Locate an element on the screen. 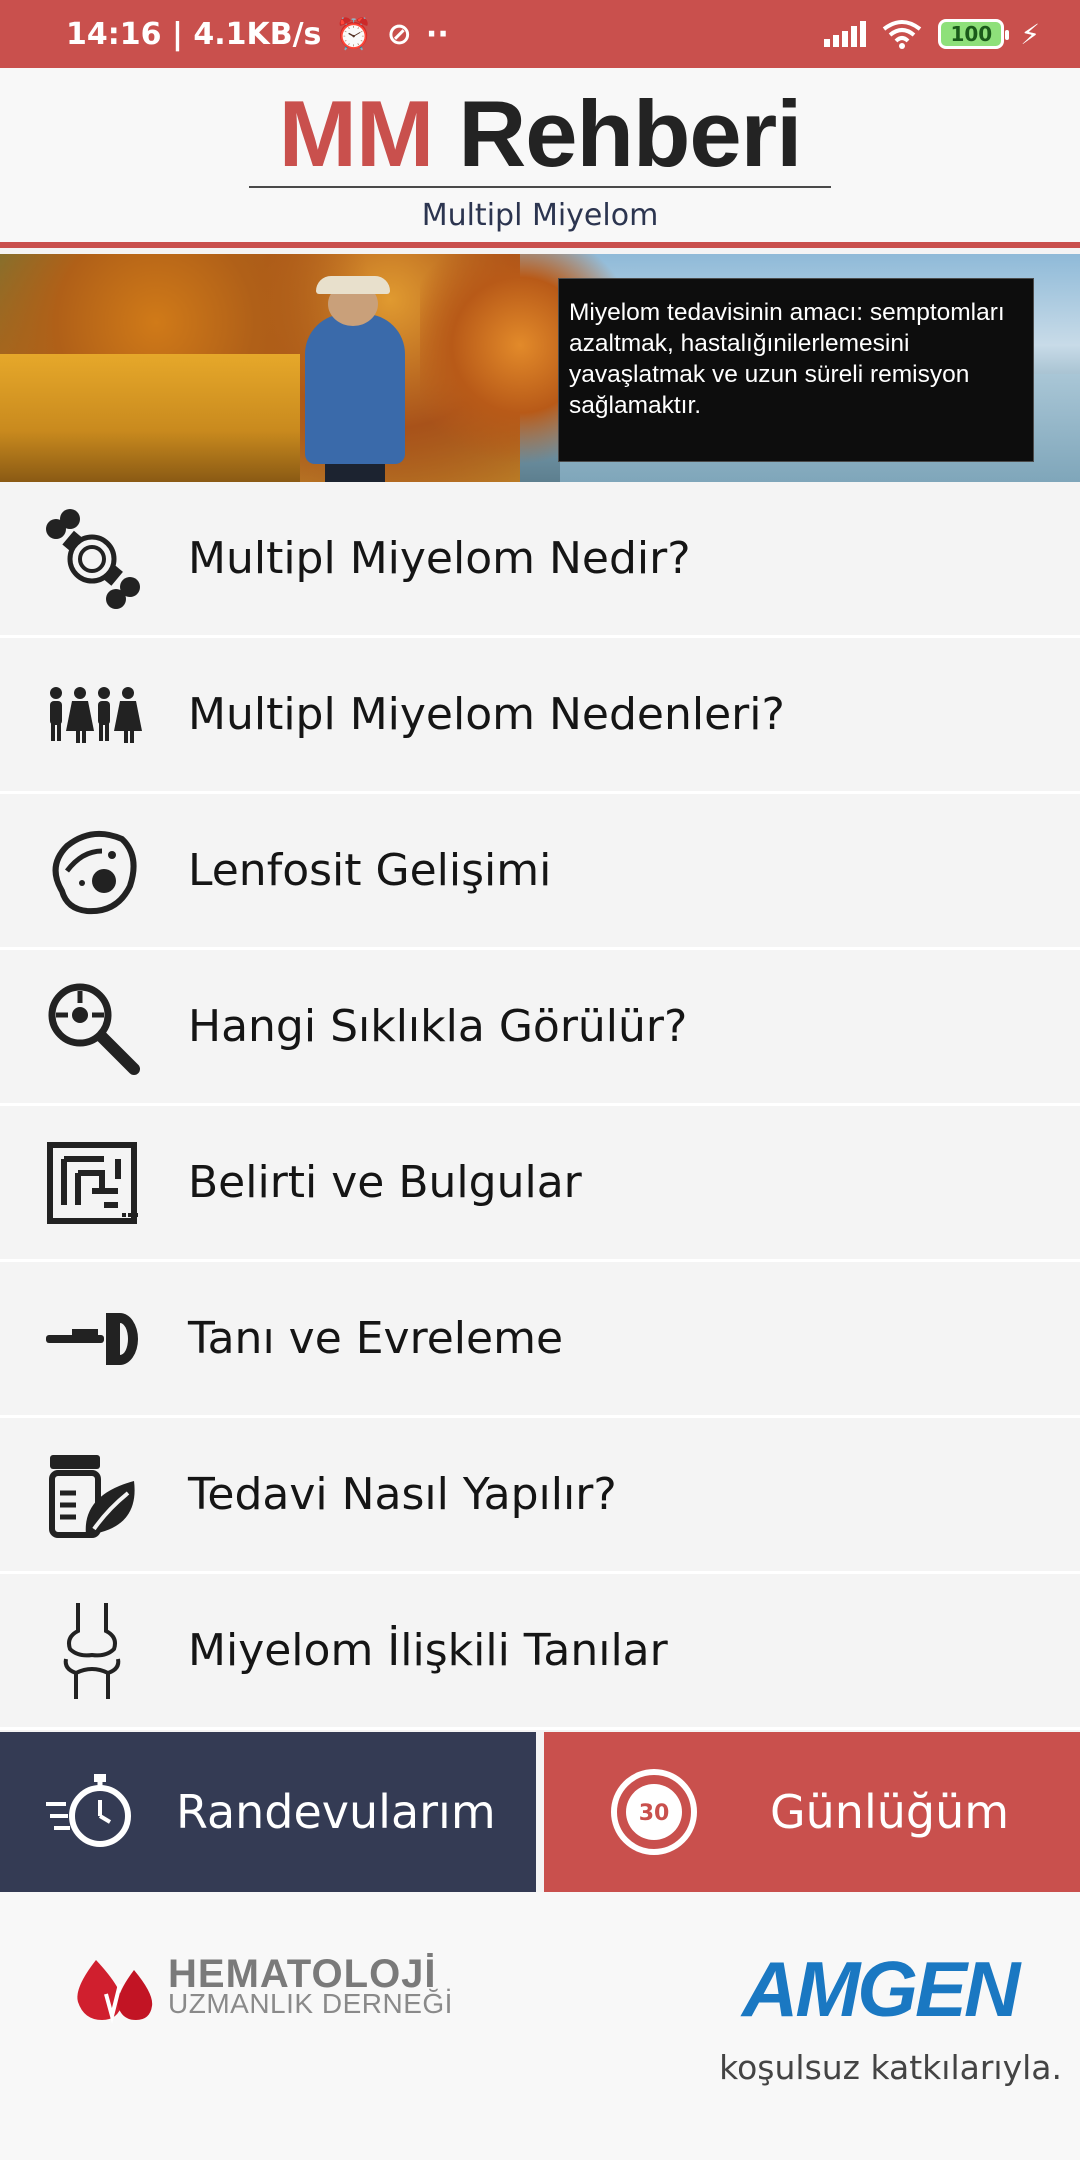 The image size is (1080, 2160). alarm-icon: ⏰ is located at coordinates (354, 34).